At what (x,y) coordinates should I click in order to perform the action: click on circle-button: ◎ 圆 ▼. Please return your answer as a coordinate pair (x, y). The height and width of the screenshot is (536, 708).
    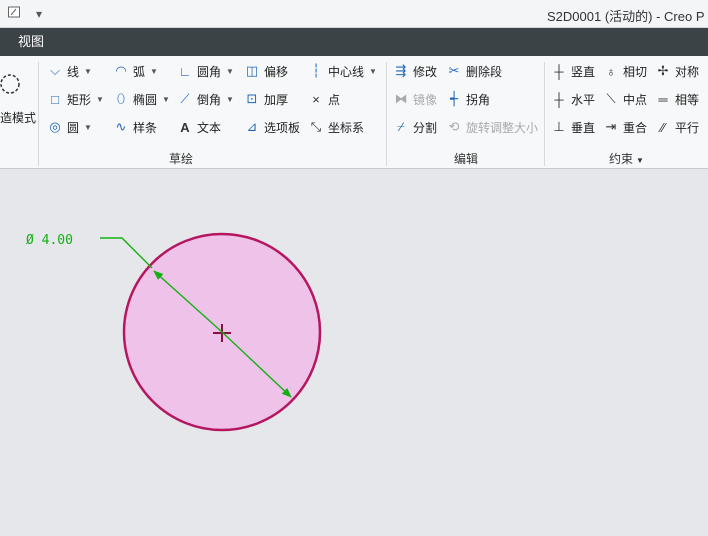
    Looking at the image, I should click on (69, 127).